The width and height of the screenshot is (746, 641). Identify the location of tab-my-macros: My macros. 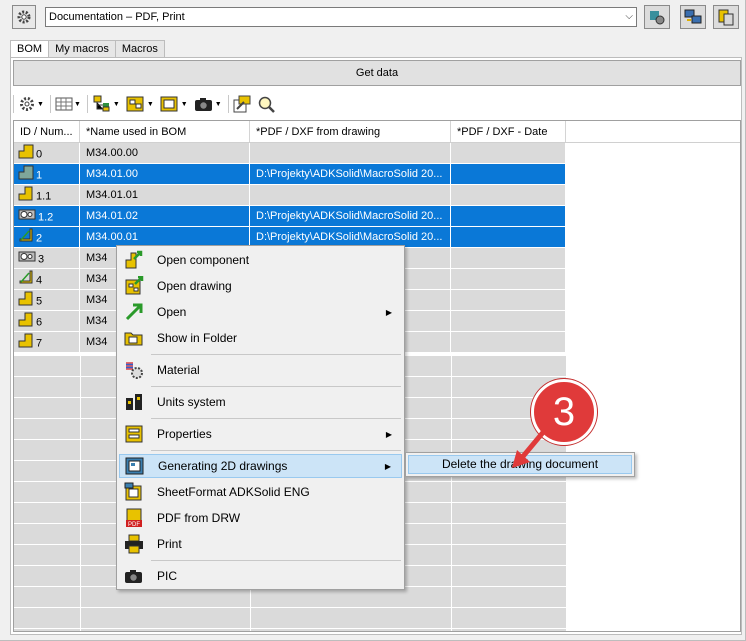
(82, 49).